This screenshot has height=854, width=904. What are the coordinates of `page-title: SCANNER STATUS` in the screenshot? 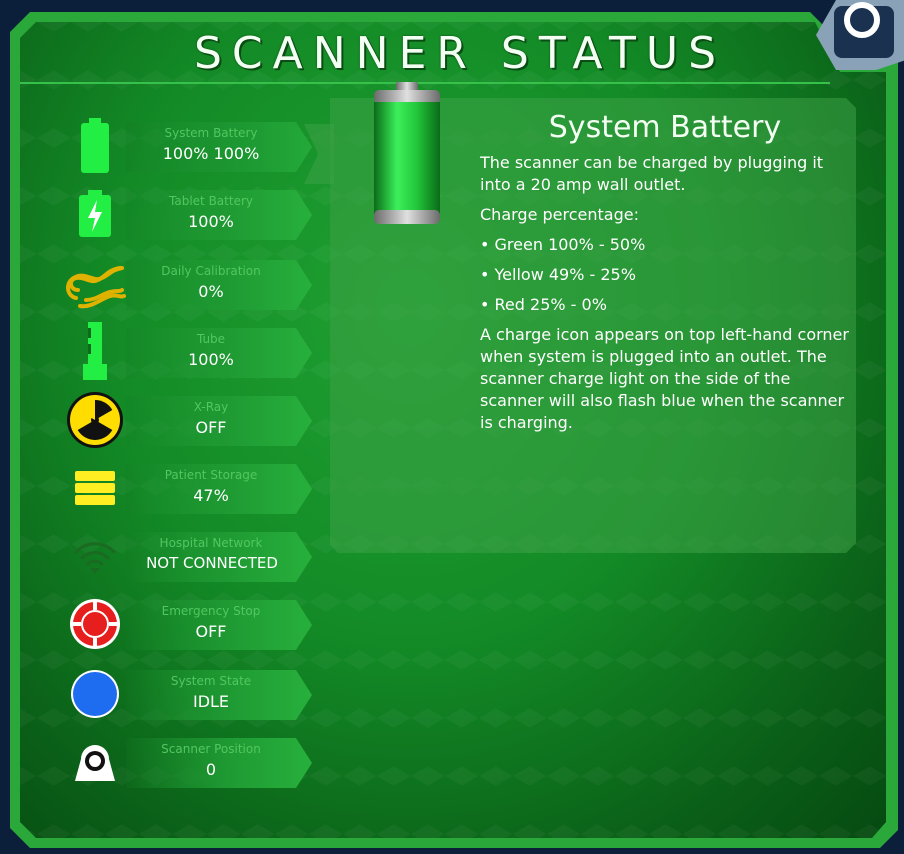 It's located at (460, 53).